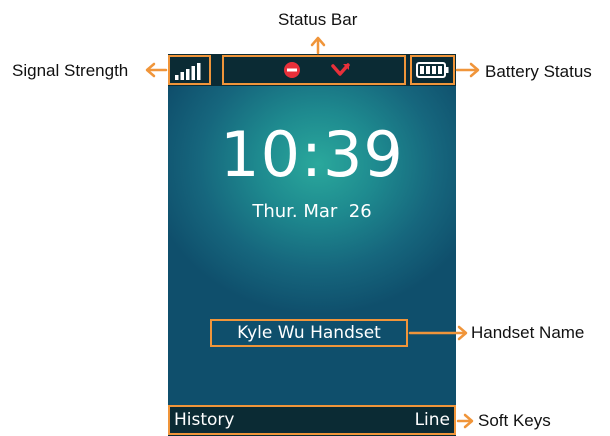 This screenshot has width=610, height=436. What do you see at coordinates (514, 420) in the screenshot?
I see `soft-keys-label: Soft Keys` at bounding box center [514, 420].